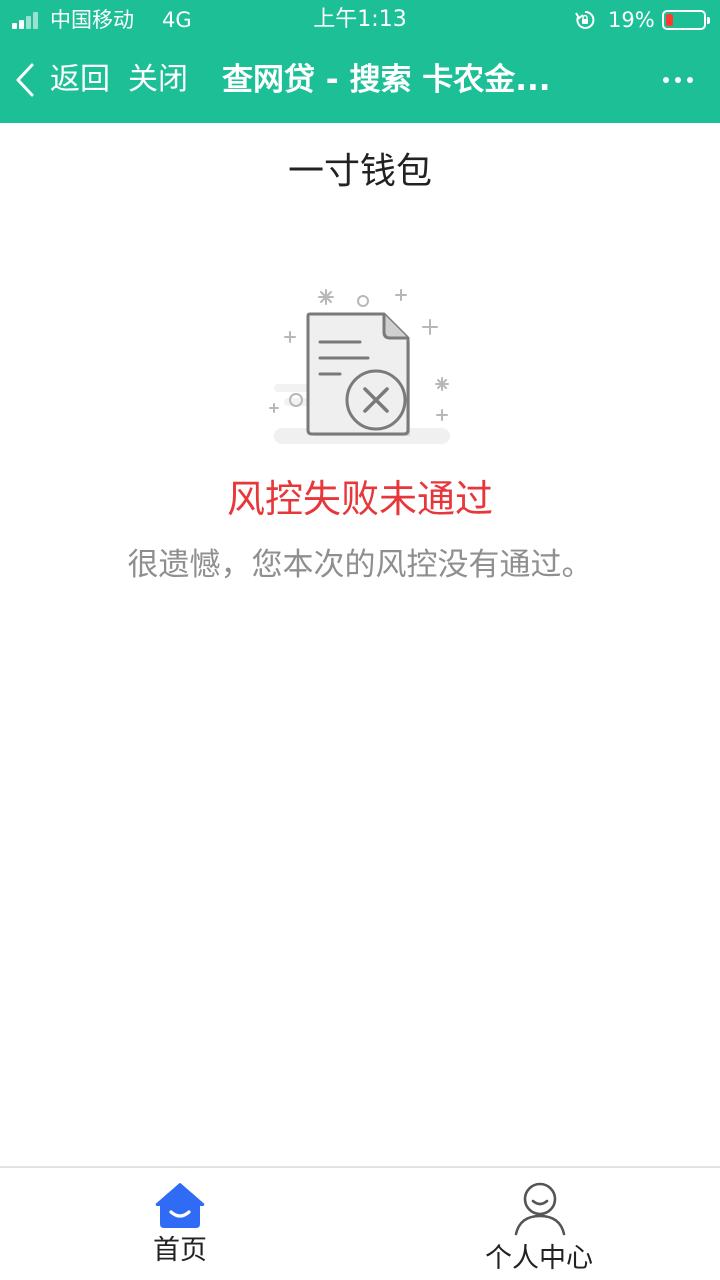 Image resolution: width=720 pixels, height=1280 pixels. I want to click on tab-home: 首页, so click(180, 1224).